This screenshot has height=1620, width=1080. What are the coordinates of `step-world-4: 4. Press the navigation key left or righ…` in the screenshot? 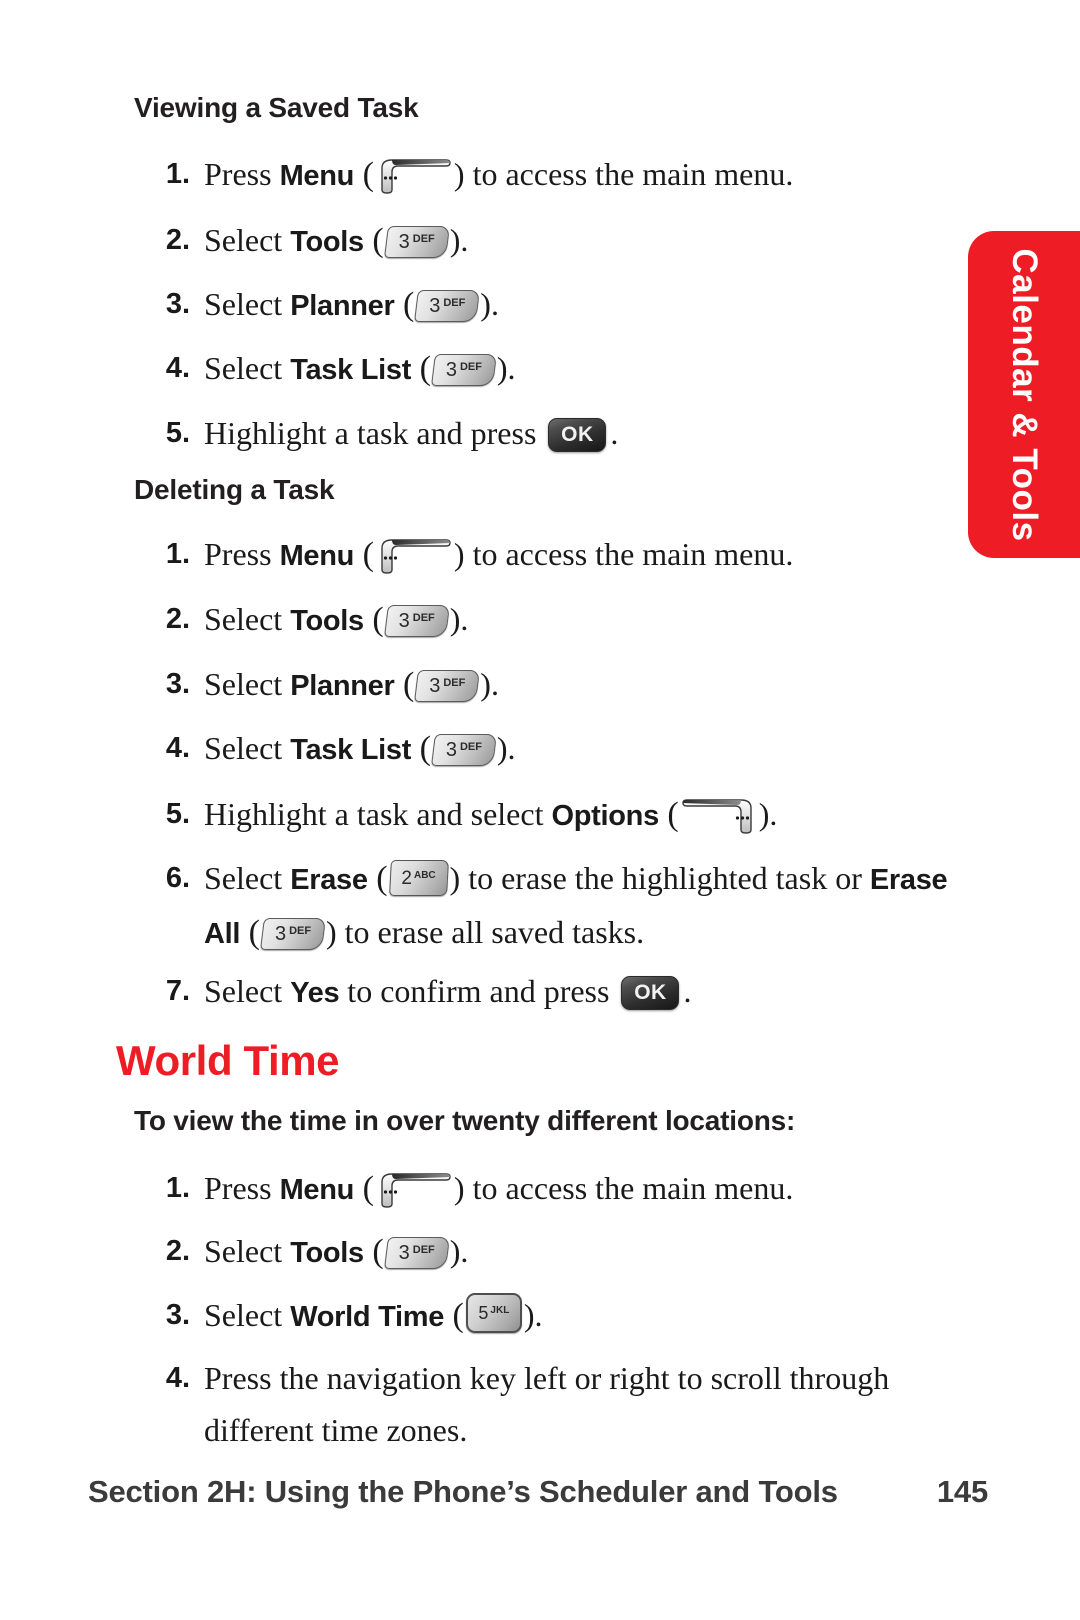 It's located at (545, 1404).